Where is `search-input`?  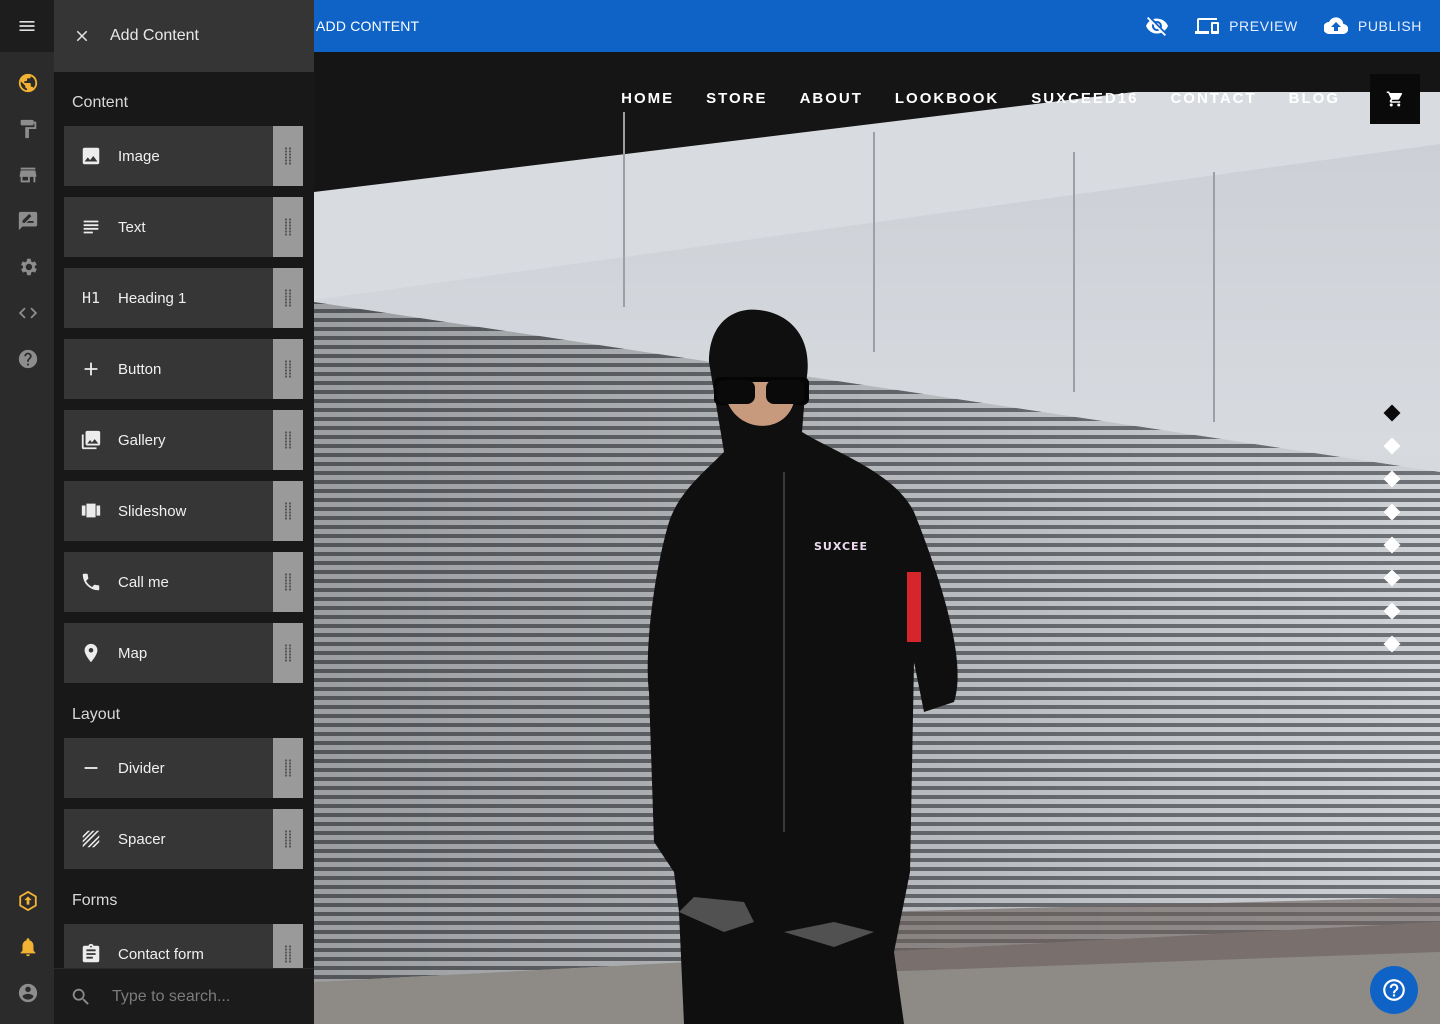
search-input is located at coordinates (202, 996).